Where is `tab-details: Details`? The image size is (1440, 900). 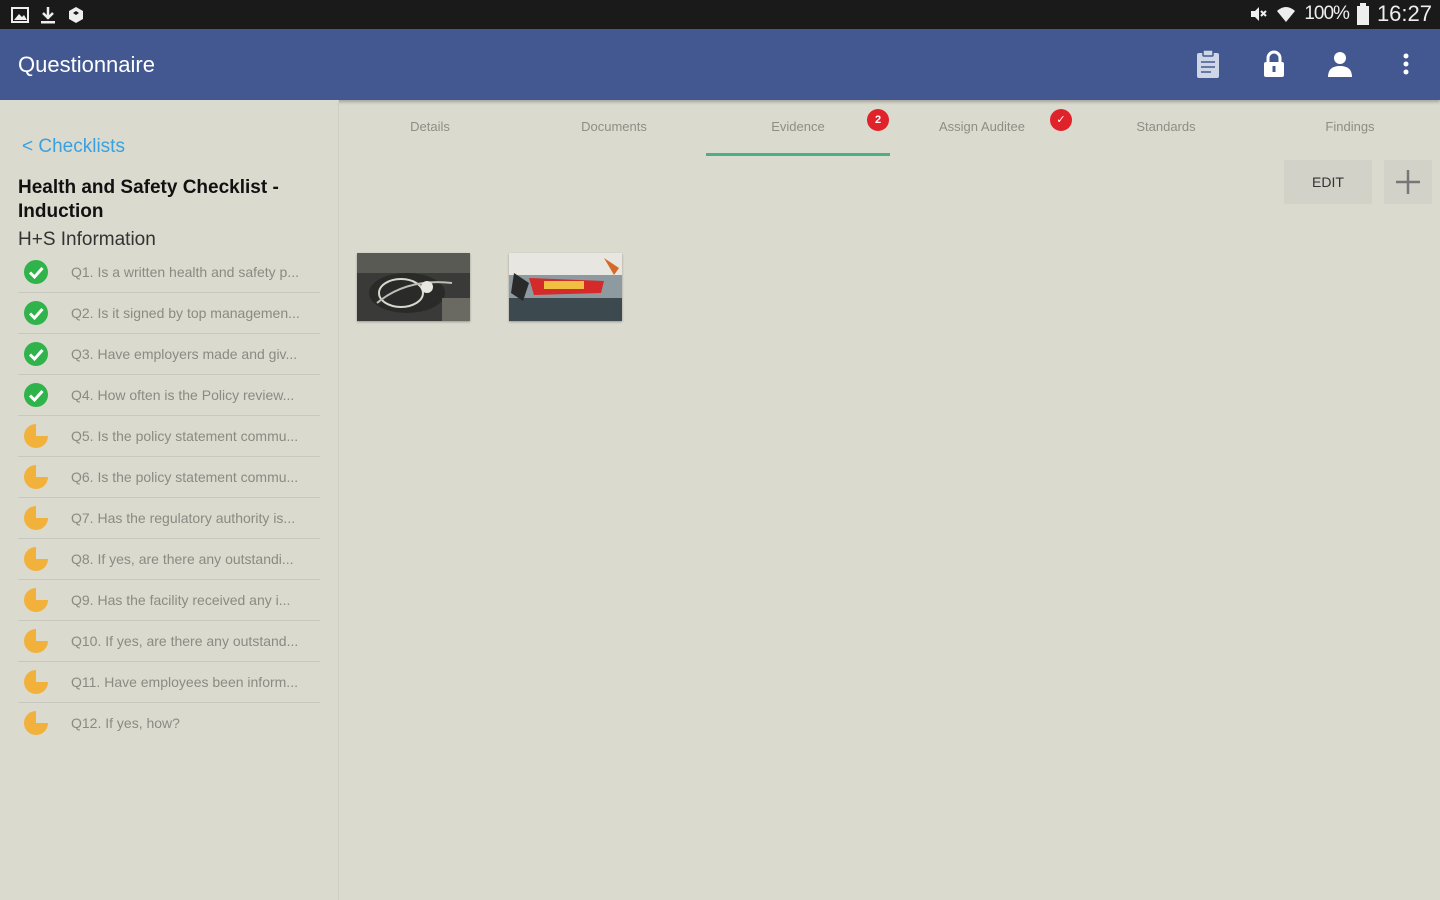 tab-details: Details is located at coordinates (430, 128).